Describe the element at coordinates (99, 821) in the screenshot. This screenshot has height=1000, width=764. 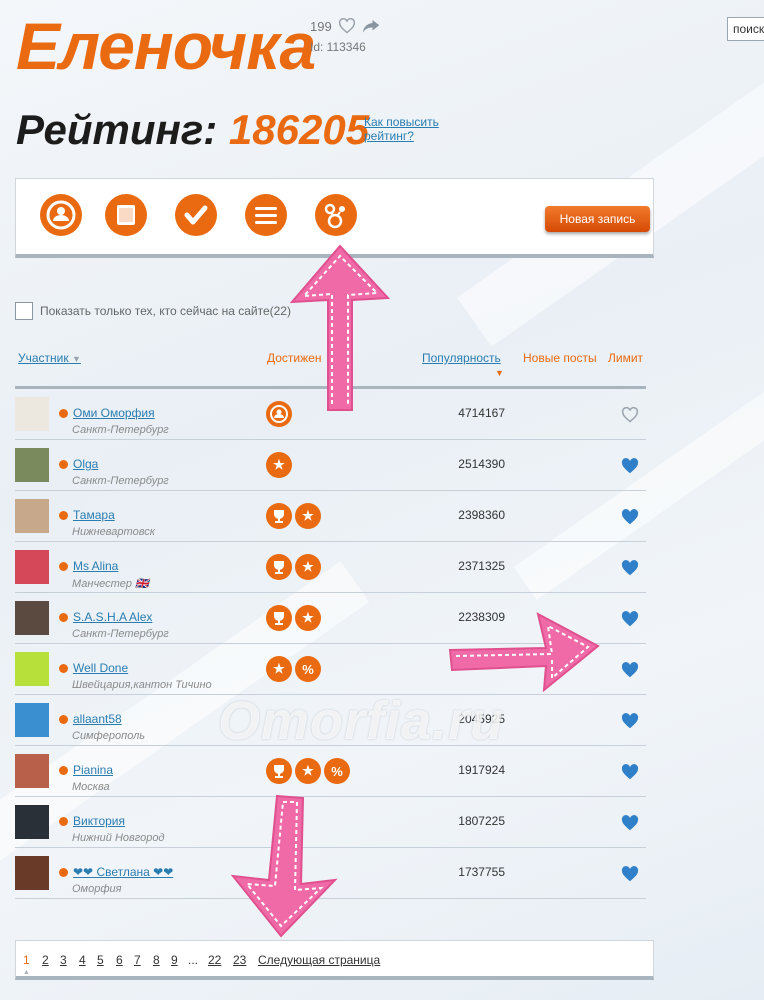
I see `participant-name-link: Виктория` at that location.